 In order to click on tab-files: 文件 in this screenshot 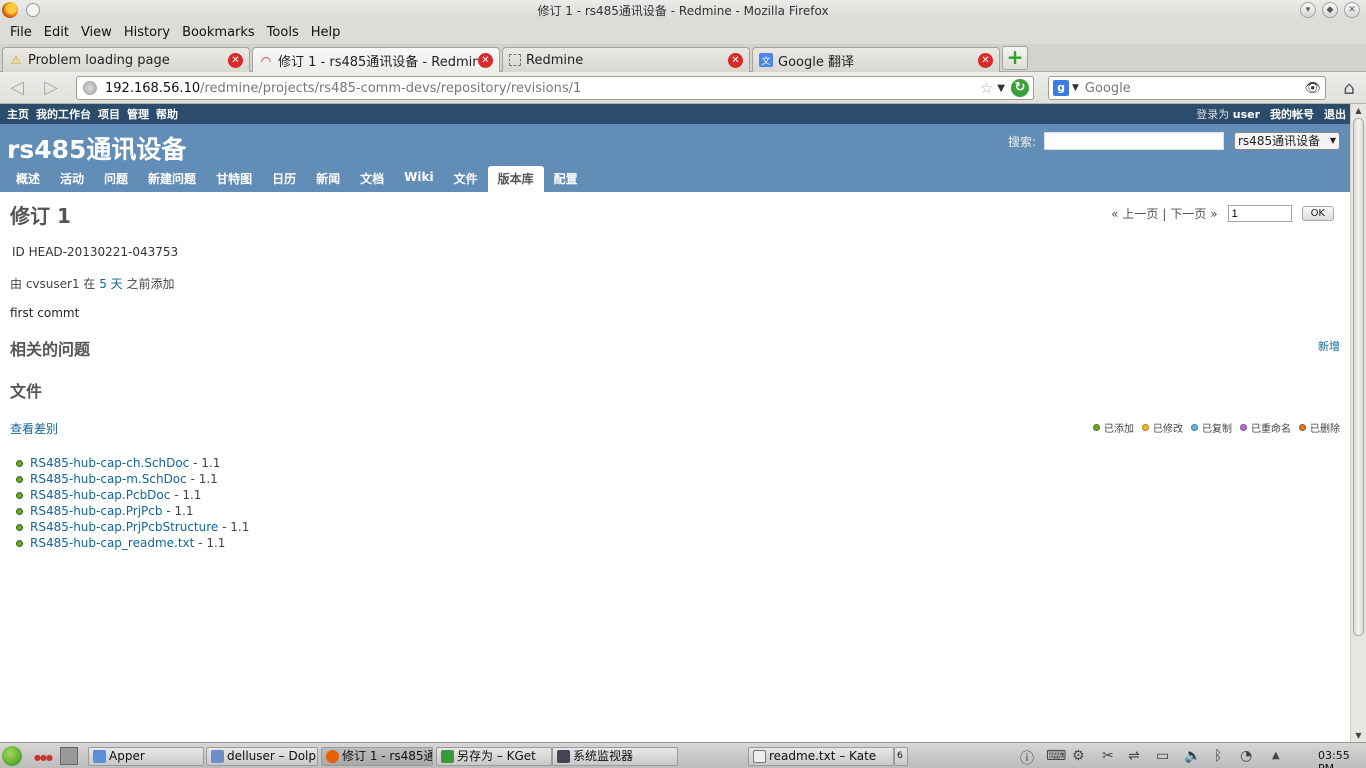, I will do `click(466, 179)`.